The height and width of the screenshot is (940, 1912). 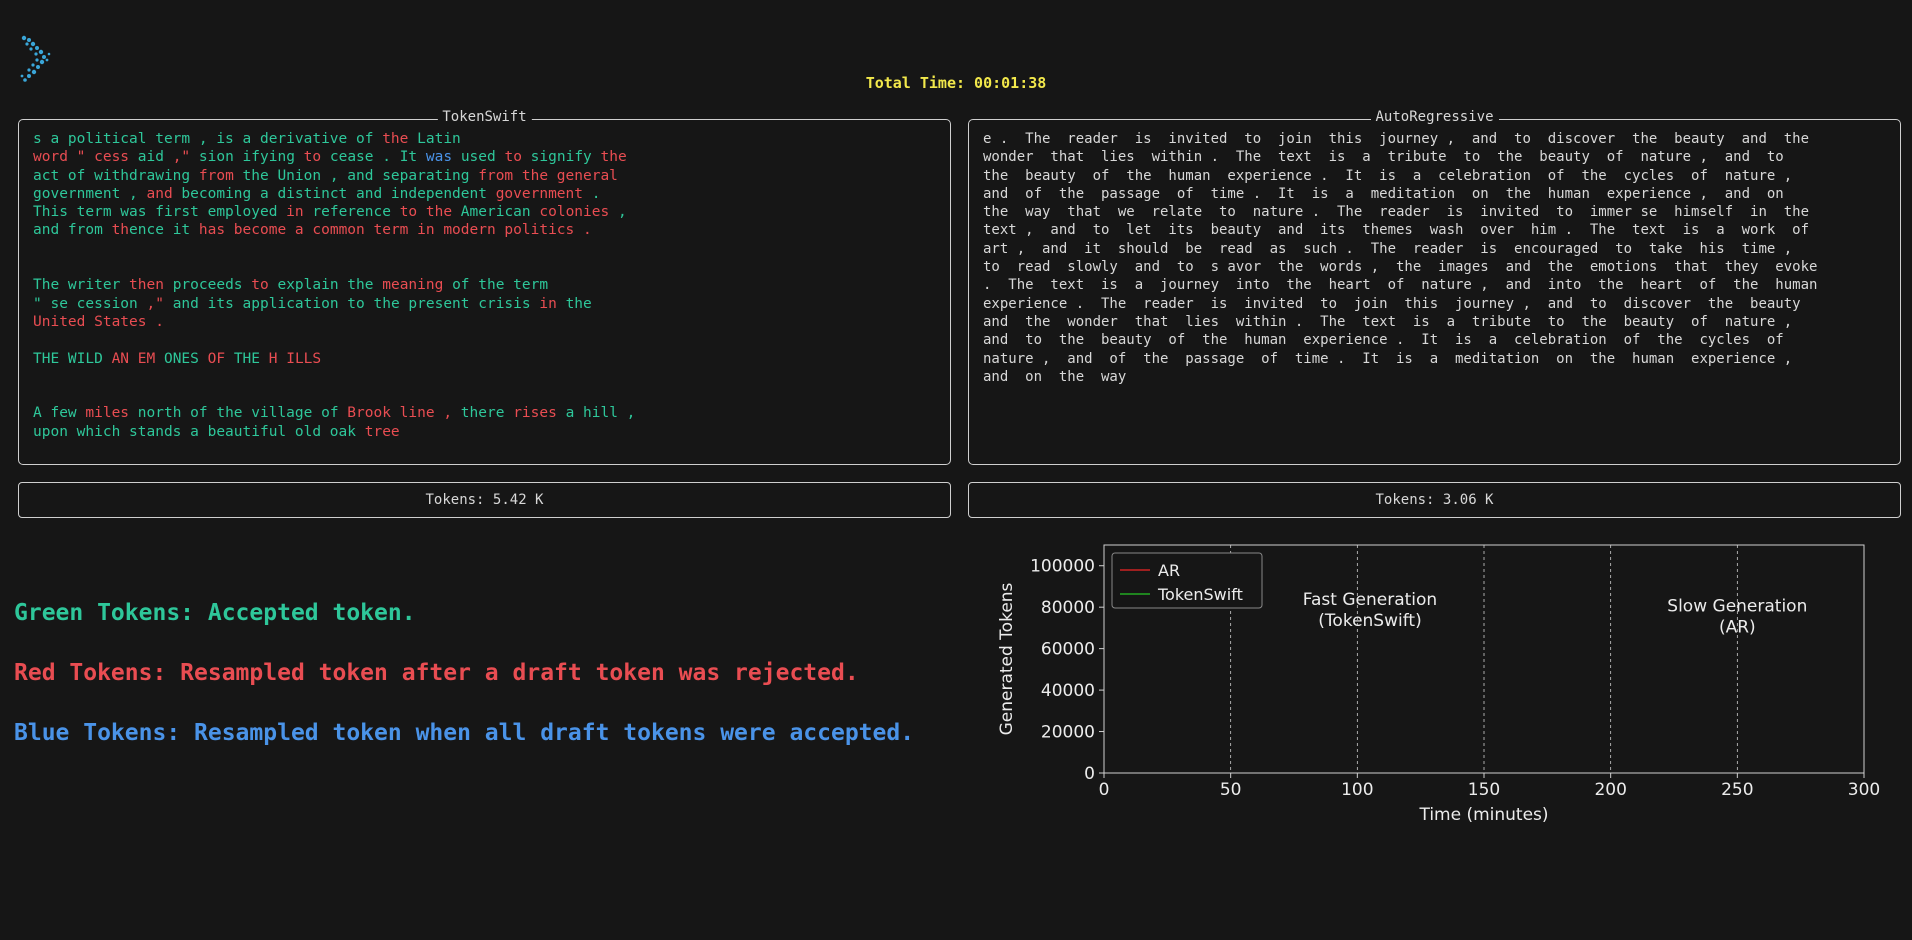 What do you see at coordinates (1737, 790) in the screenshot?
I see `x-tick-label: 250` at bounding box center [1737, 790].